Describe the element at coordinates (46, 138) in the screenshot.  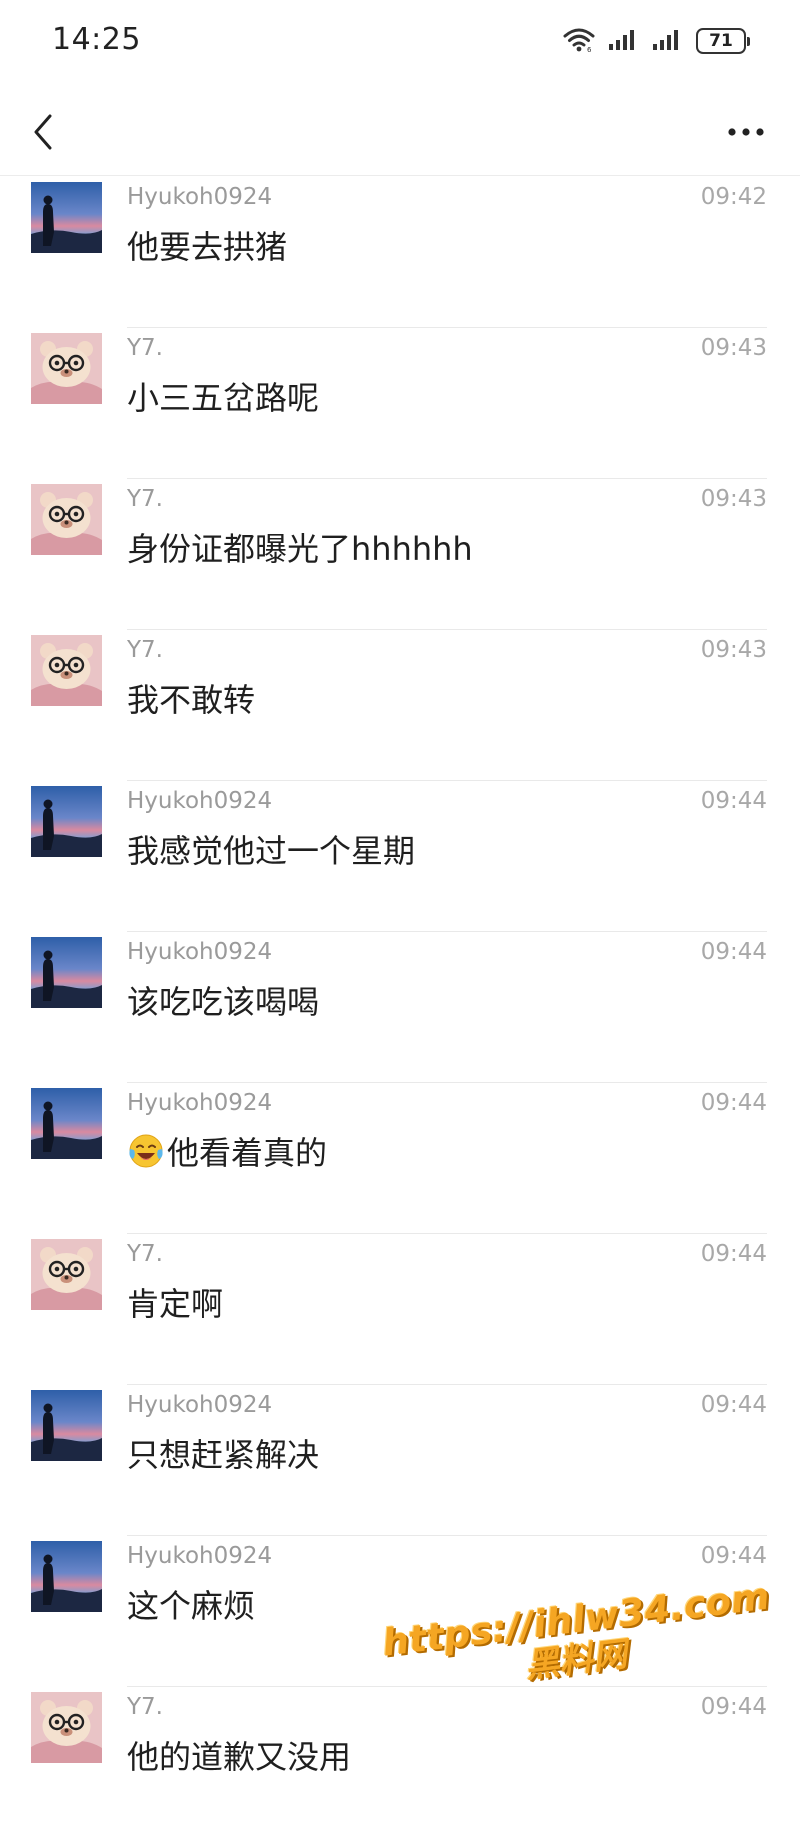
I see `chevron-left-icon` at that location.